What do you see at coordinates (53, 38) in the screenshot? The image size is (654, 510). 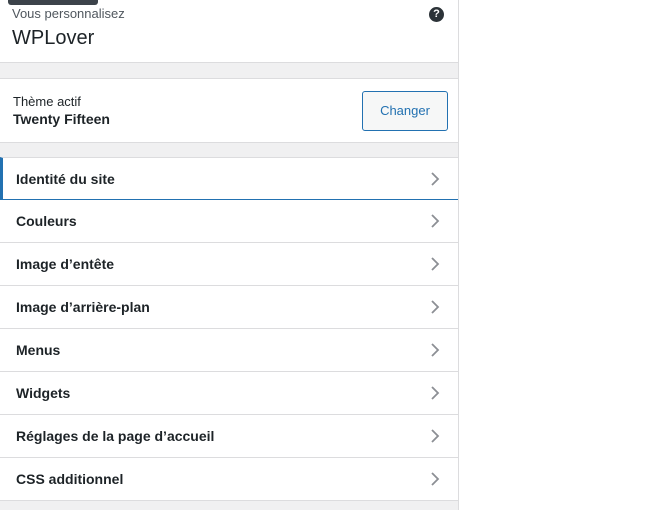 I see `site-title: WPLover` at bounding box center [53, 38].